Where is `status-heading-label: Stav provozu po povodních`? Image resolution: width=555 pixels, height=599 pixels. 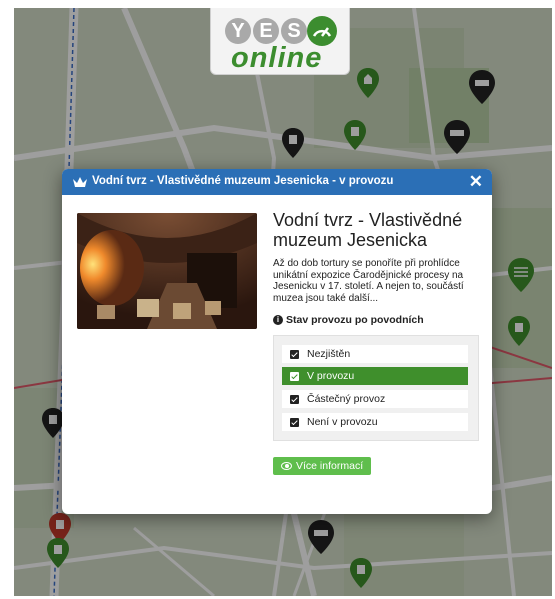
status-heading-label: Stav provozu po povodních is located at coordinates (355, 320).